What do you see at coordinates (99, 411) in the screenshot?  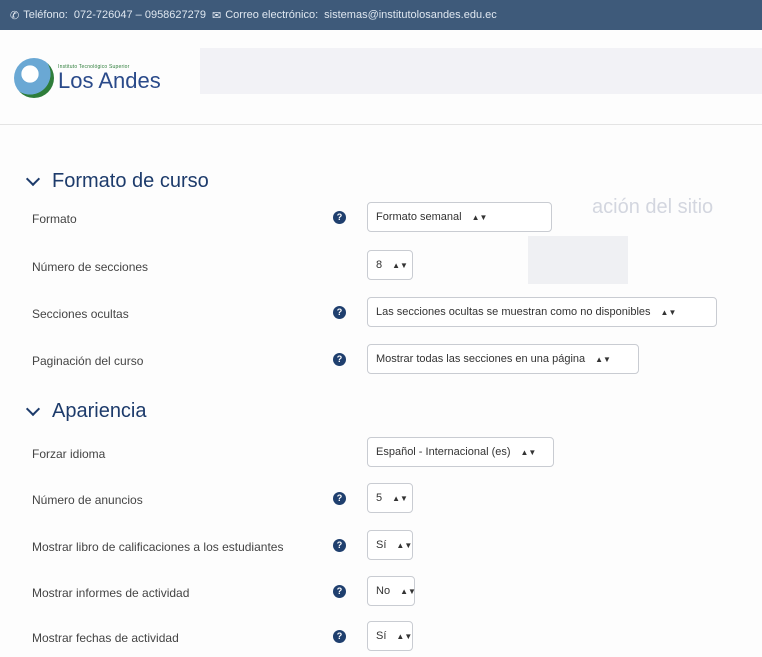 I see `section-title: Apariencia` at bounding box center [99, 411].